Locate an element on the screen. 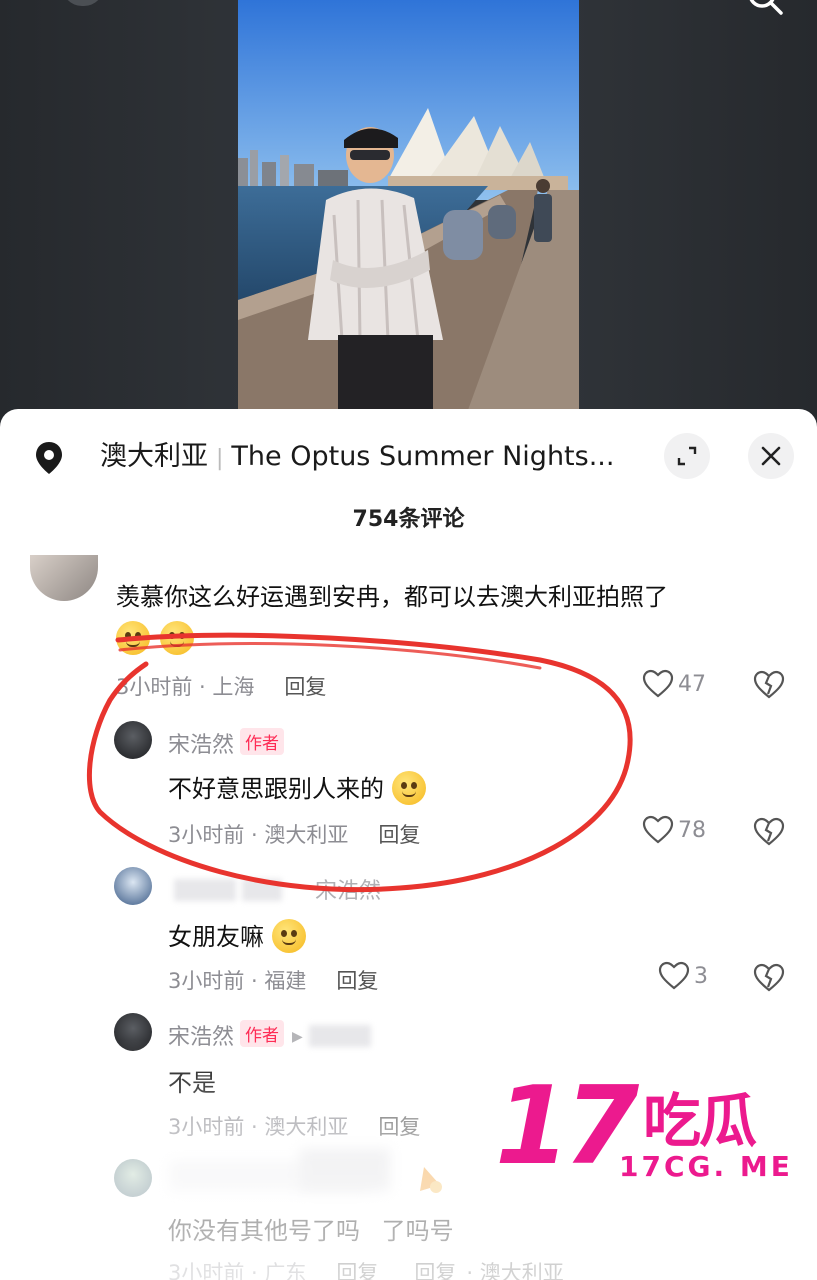  location-pin-icon is located at coordinates (49, 458).